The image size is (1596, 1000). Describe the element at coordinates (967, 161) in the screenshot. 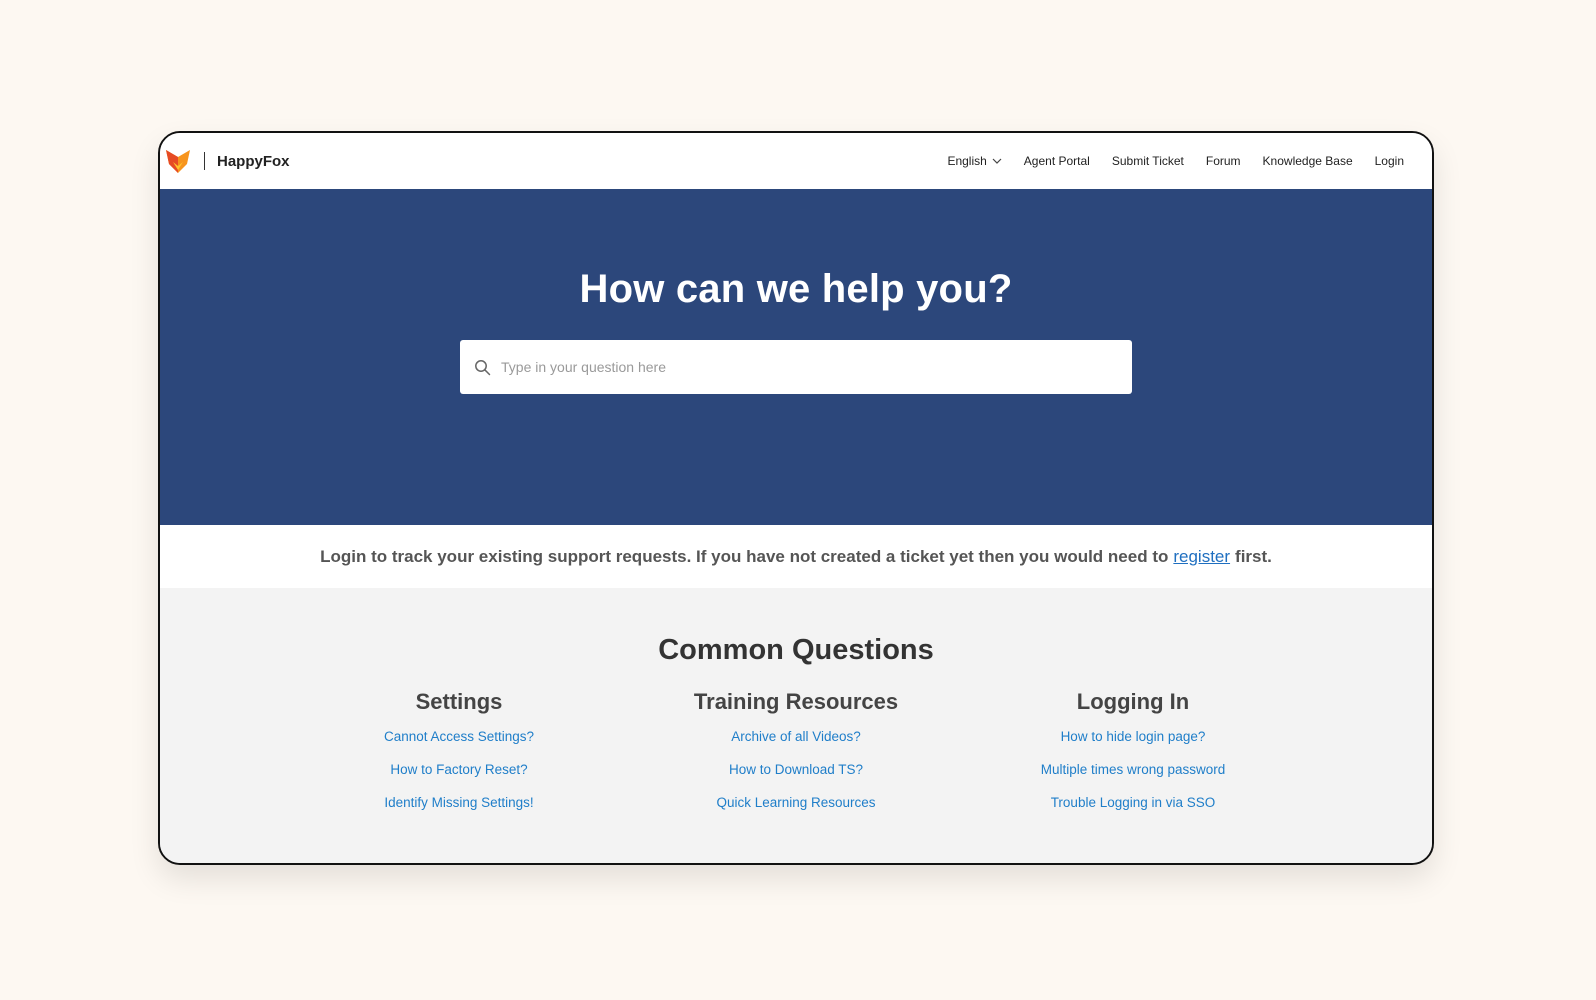

I see `language-label: English` at that location.